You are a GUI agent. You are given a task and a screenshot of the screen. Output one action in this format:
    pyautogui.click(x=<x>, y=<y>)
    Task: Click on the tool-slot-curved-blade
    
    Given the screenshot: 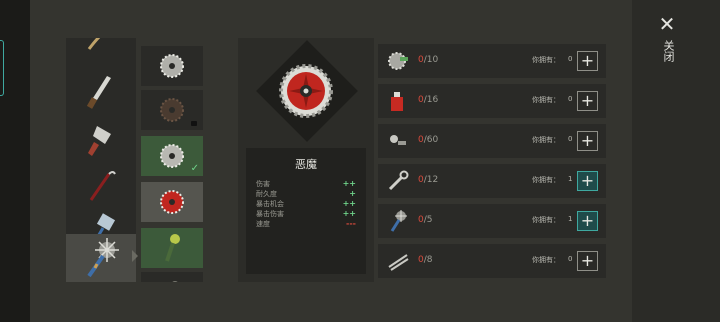 What is the action you would take?
    pyautogui.click(x=101, y=48)
    